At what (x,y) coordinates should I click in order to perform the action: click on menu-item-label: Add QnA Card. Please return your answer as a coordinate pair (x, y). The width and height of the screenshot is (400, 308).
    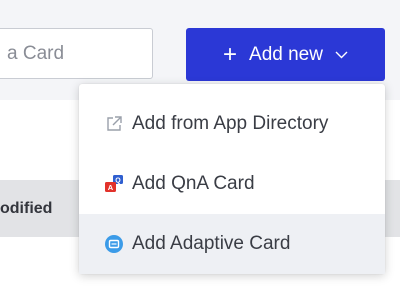
    Looking at the image, I should click on (193, 183).